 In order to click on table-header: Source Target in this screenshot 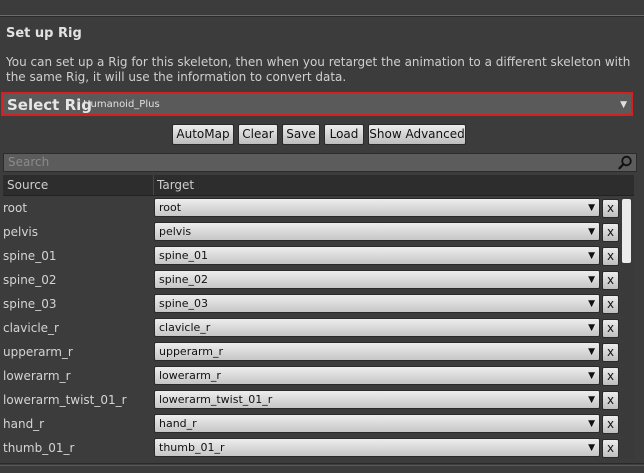, I will do `click(318, 185)`.